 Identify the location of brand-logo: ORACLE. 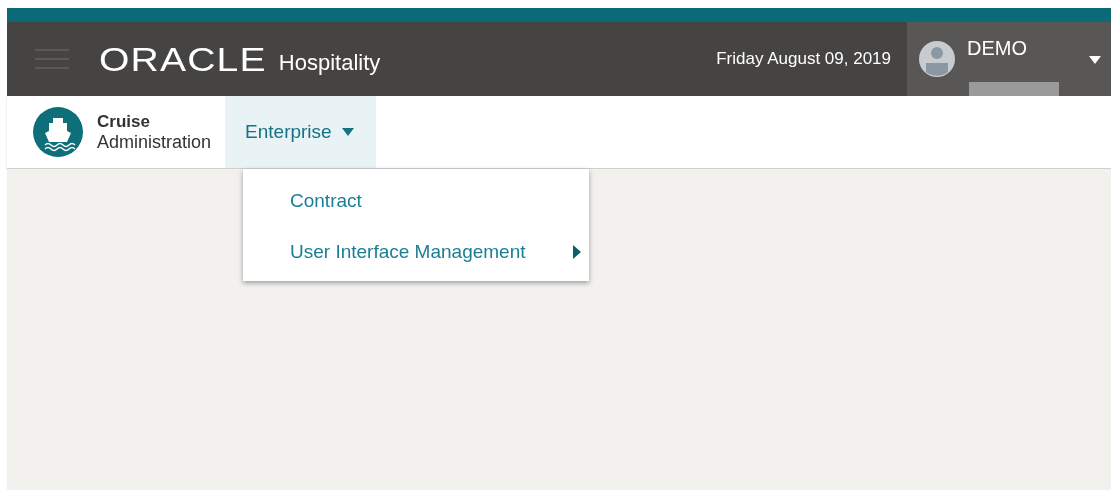
(183, 59).